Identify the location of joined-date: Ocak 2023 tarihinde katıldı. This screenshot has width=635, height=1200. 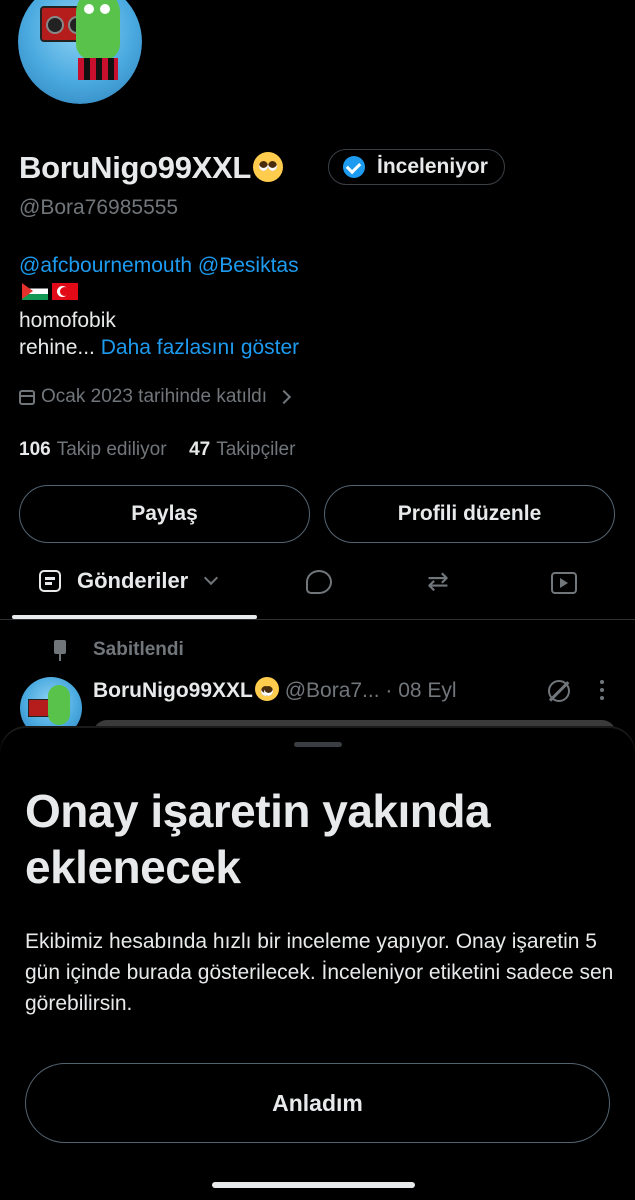
(154, 396).